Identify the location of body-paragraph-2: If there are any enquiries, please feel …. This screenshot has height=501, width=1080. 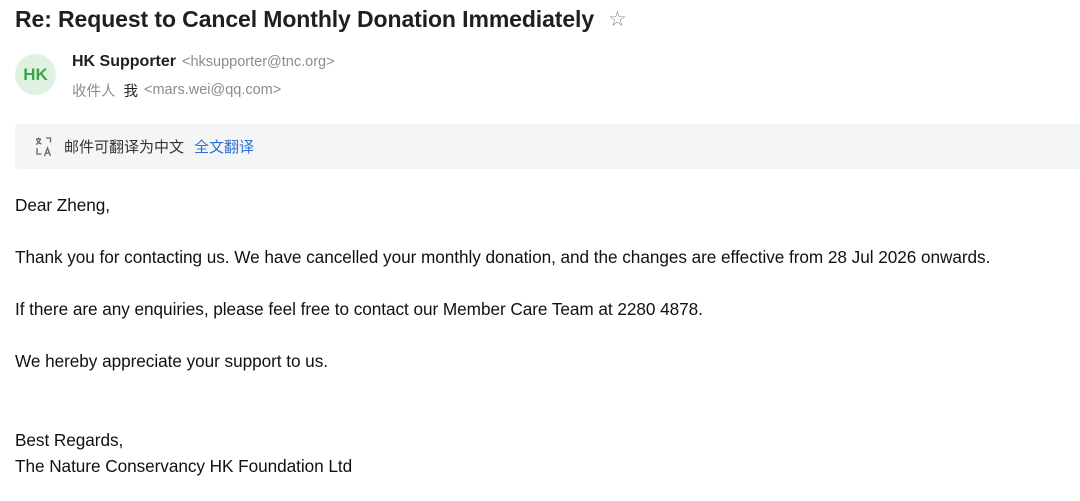
(359, 309).